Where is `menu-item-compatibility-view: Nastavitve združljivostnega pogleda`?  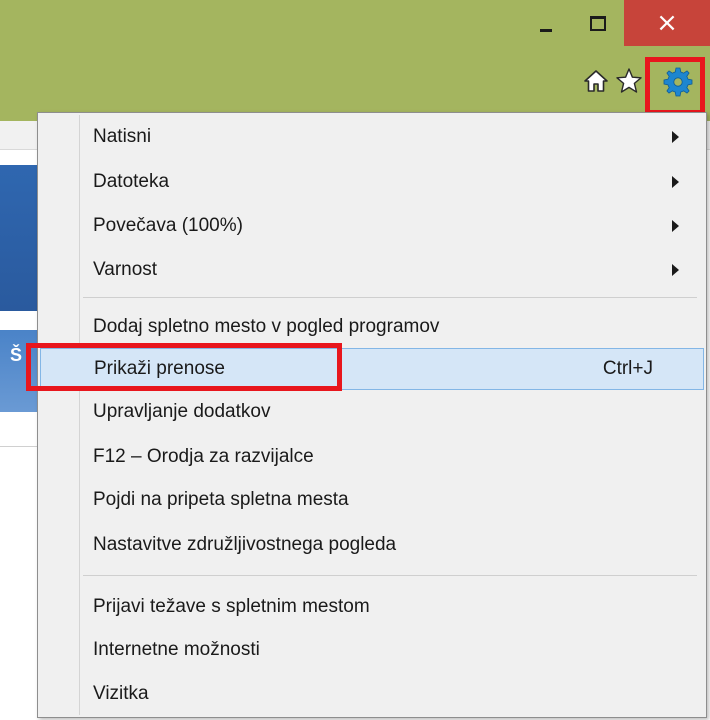 menu-item-compatibility-view: Nastavitve združljivostnega pogleda is located at coordinates (372, 545).